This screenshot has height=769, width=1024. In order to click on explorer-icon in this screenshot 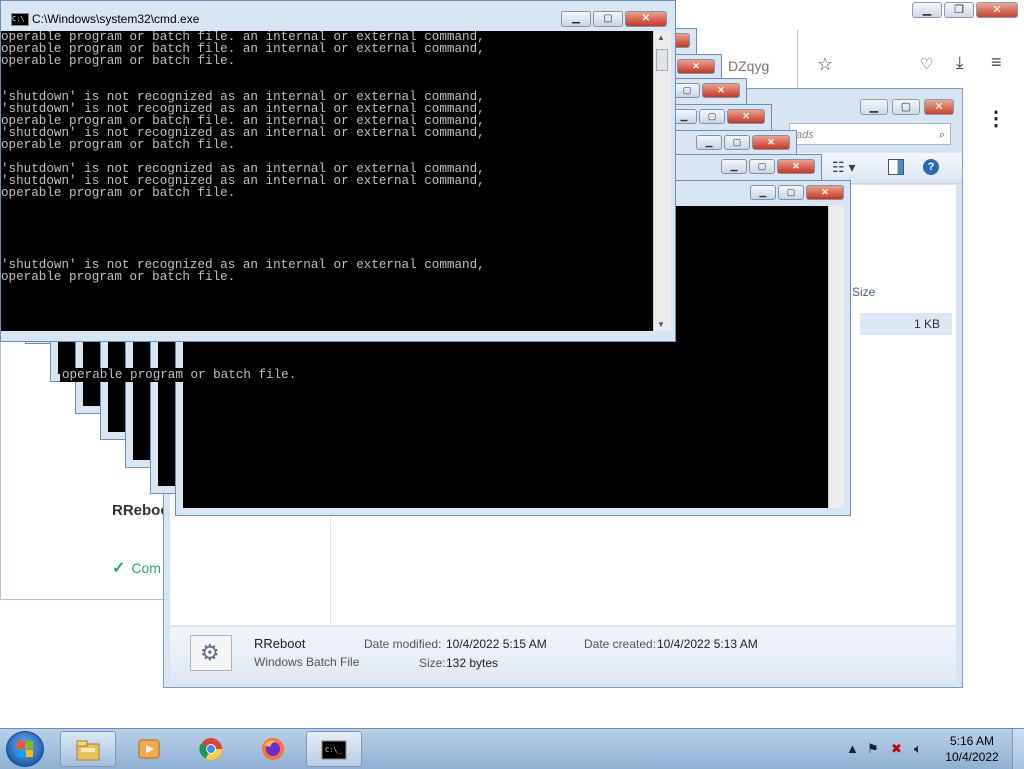, I will do `click(88, 750)`.